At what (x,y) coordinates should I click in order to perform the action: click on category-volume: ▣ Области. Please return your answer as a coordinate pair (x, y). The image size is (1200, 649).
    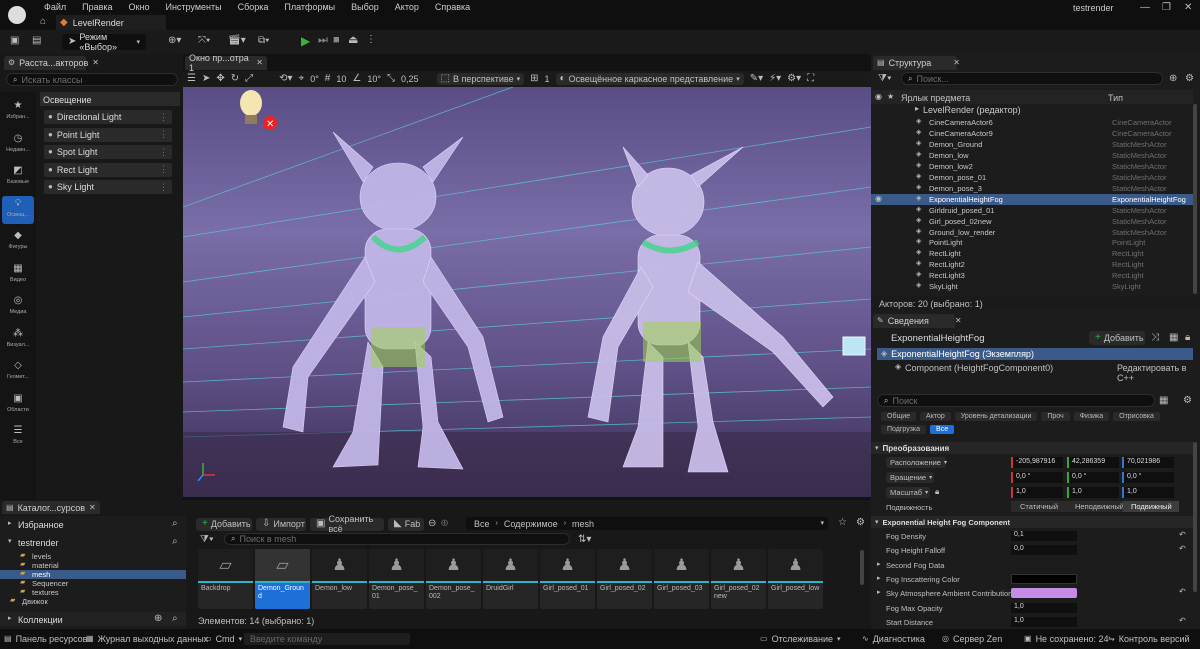
    Looking at the image, I should click on (18, 405).